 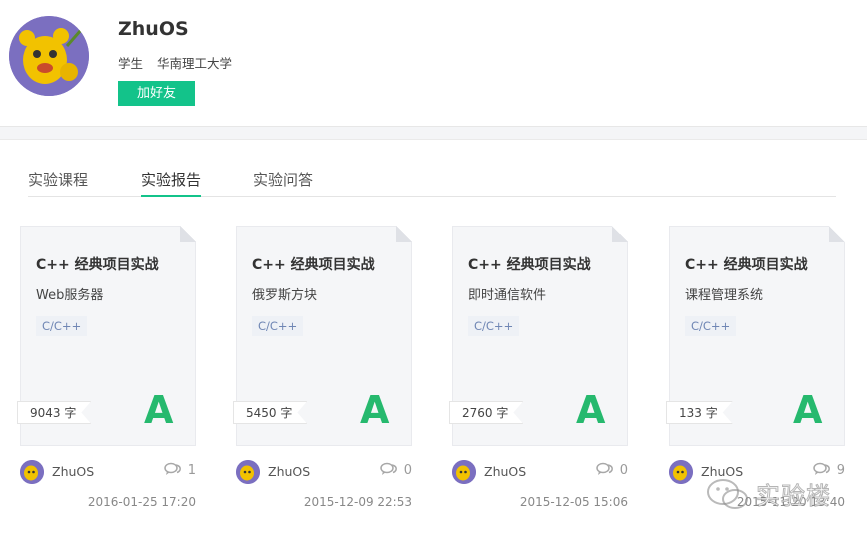 I want to click on report-card: C++ 经典项目实战 俄罗斯方块 C/C++ 5450 字 A, so click(x=324, y=336).